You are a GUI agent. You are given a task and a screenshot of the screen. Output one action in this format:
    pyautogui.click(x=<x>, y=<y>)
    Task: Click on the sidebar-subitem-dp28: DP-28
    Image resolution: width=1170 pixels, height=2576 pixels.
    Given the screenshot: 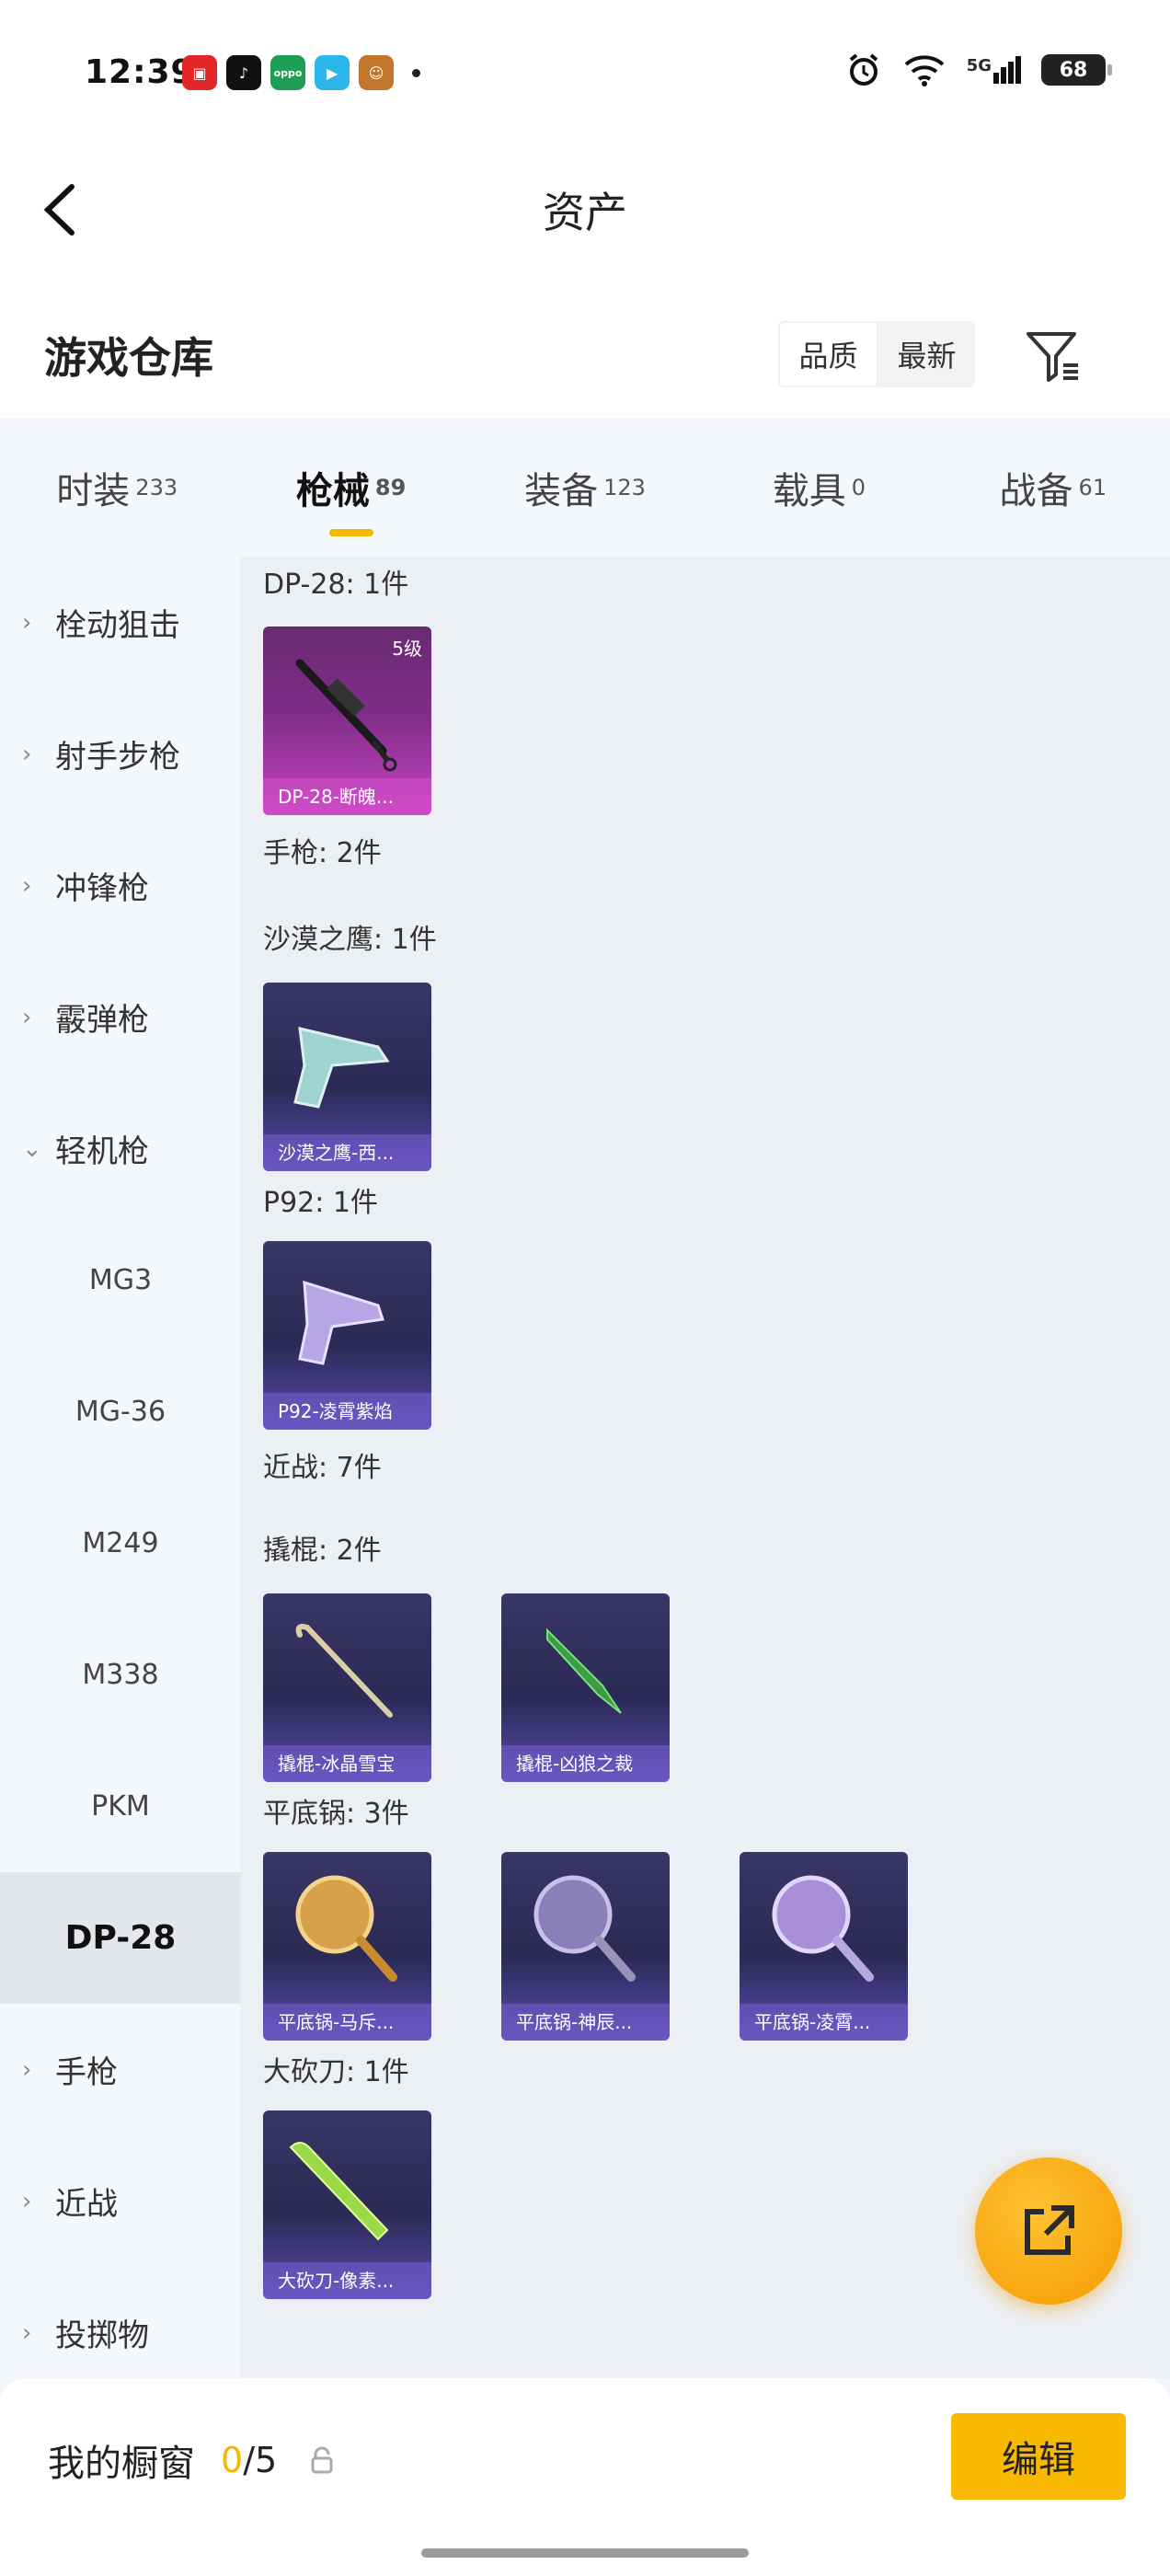 What is the action you would take?
    pyautogui.click(x=120, y=1938)
    